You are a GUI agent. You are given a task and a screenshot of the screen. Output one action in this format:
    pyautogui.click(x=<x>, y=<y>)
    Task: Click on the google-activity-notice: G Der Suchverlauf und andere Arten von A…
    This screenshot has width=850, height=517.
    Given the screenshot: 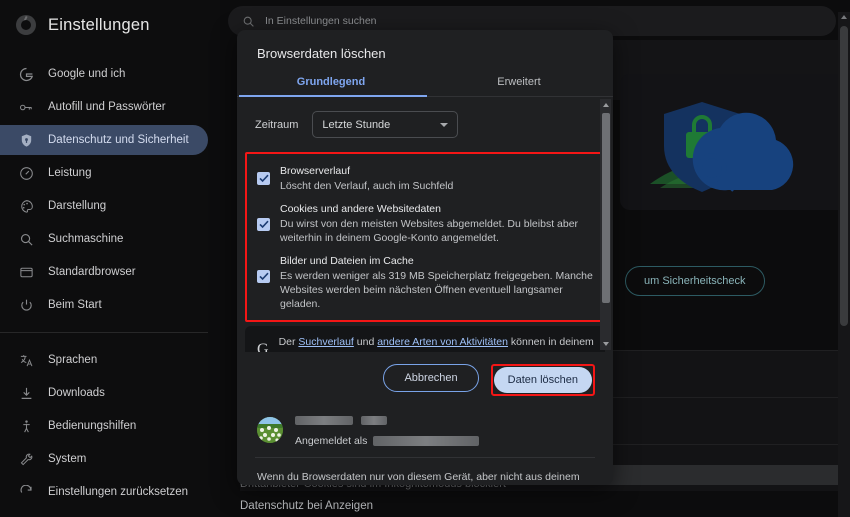 What is the action you would take?
    pyautogui.click(x=425, y=339)
    